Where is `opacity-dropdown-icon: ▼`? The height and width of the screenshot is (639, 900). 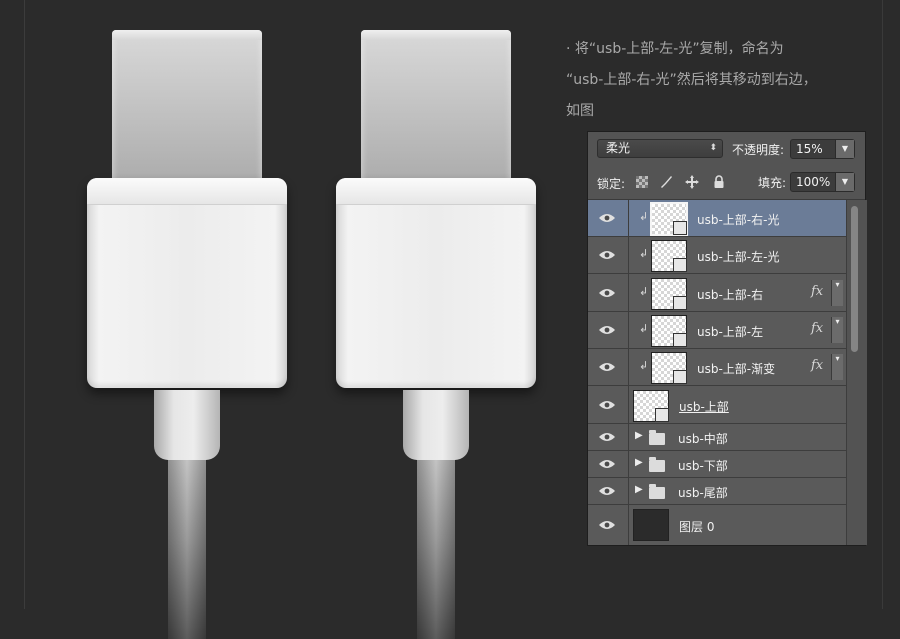 opacity-dropdown-icon: ▼ is located at coordinates (844, 149).